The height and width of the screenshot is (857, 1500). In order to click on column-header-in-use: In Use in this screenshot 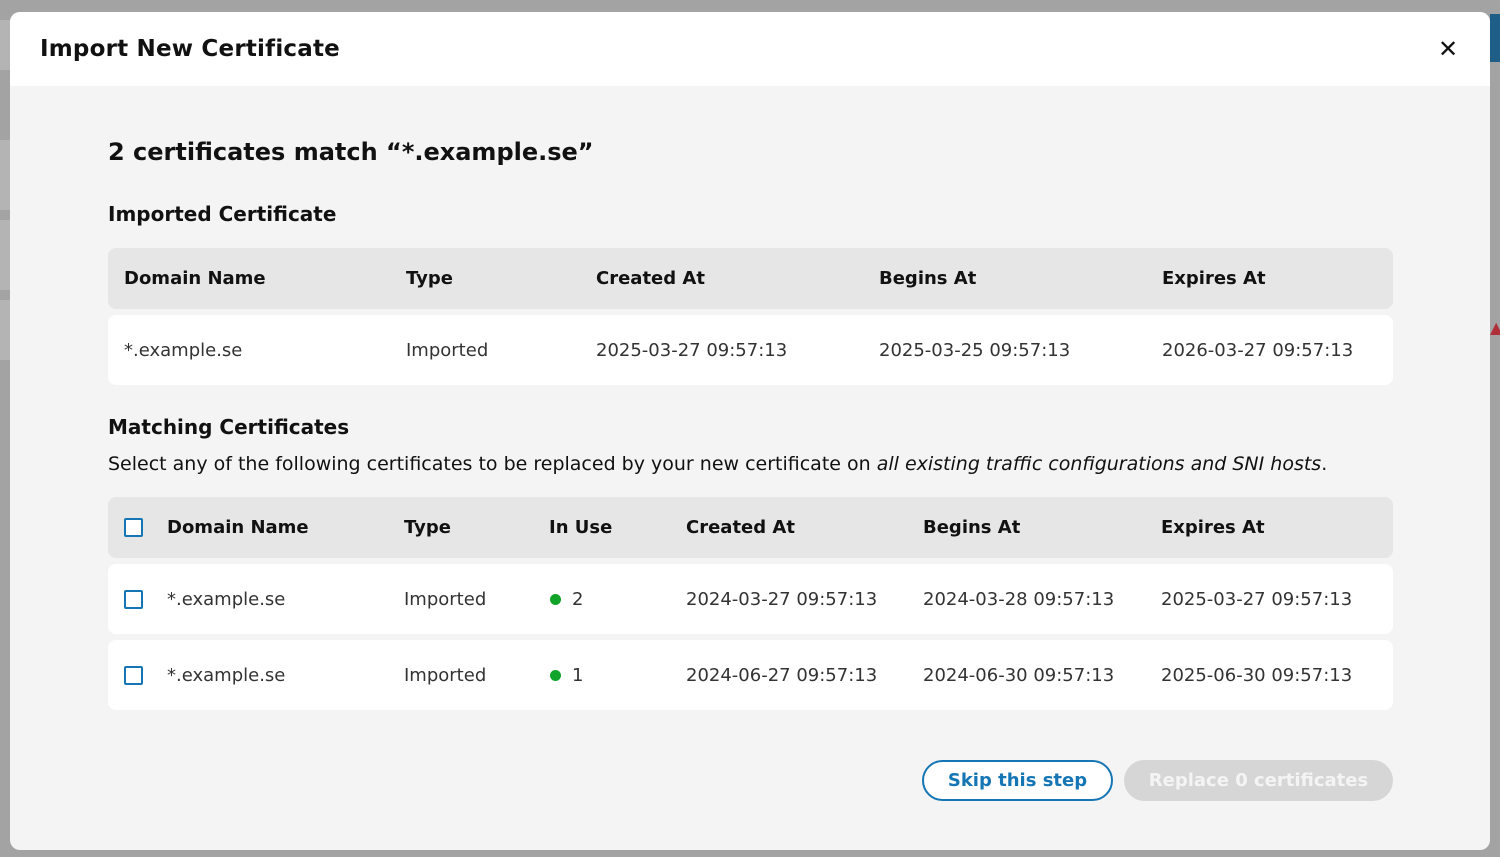, I will do `click(581, 527)`.